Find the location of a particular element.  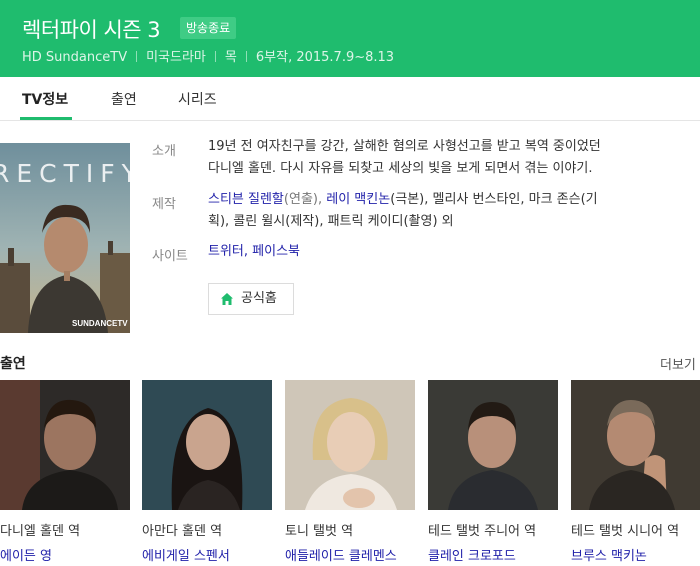

cast-role: 테드 탤벗 시니어 역 is located at coordinates (625, 531).